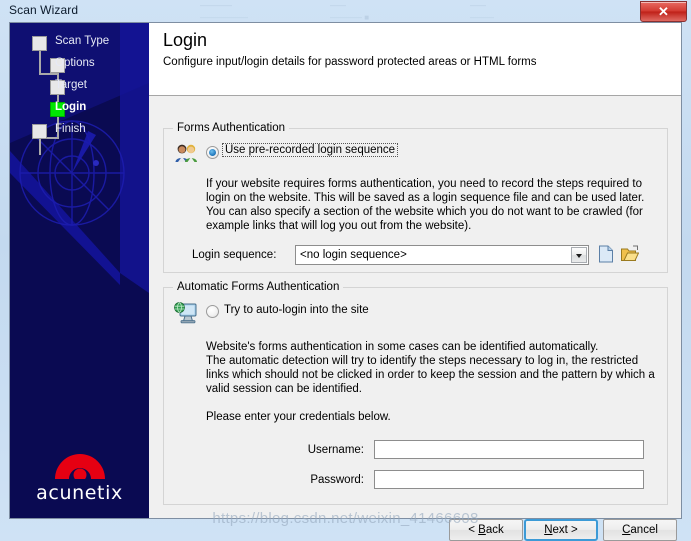  Describe the element at coordinates (579, 255) in the screenshot. I see `chevron-down-icon` at that location.